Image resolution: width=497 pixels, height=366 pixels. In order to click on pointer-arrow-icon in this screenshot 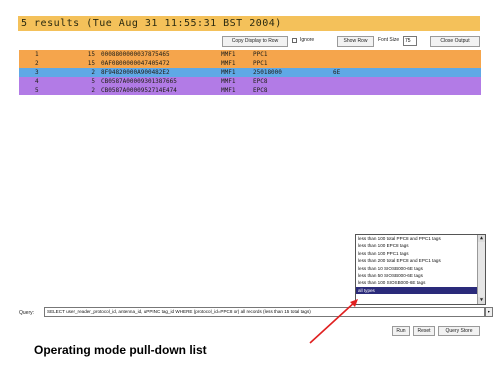, I will do `click(333, 321)`.